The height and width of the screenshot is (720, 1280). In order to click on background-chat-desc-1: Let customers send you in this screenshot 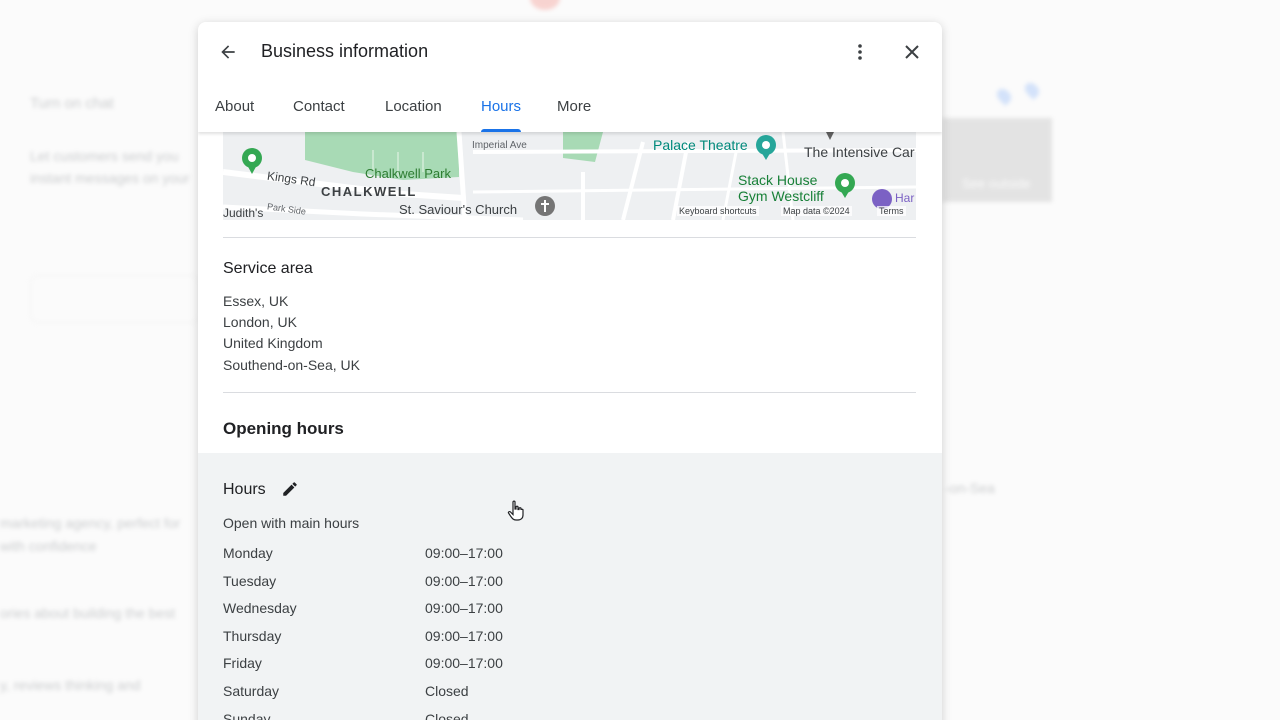, I will do `click(104, 156)`.